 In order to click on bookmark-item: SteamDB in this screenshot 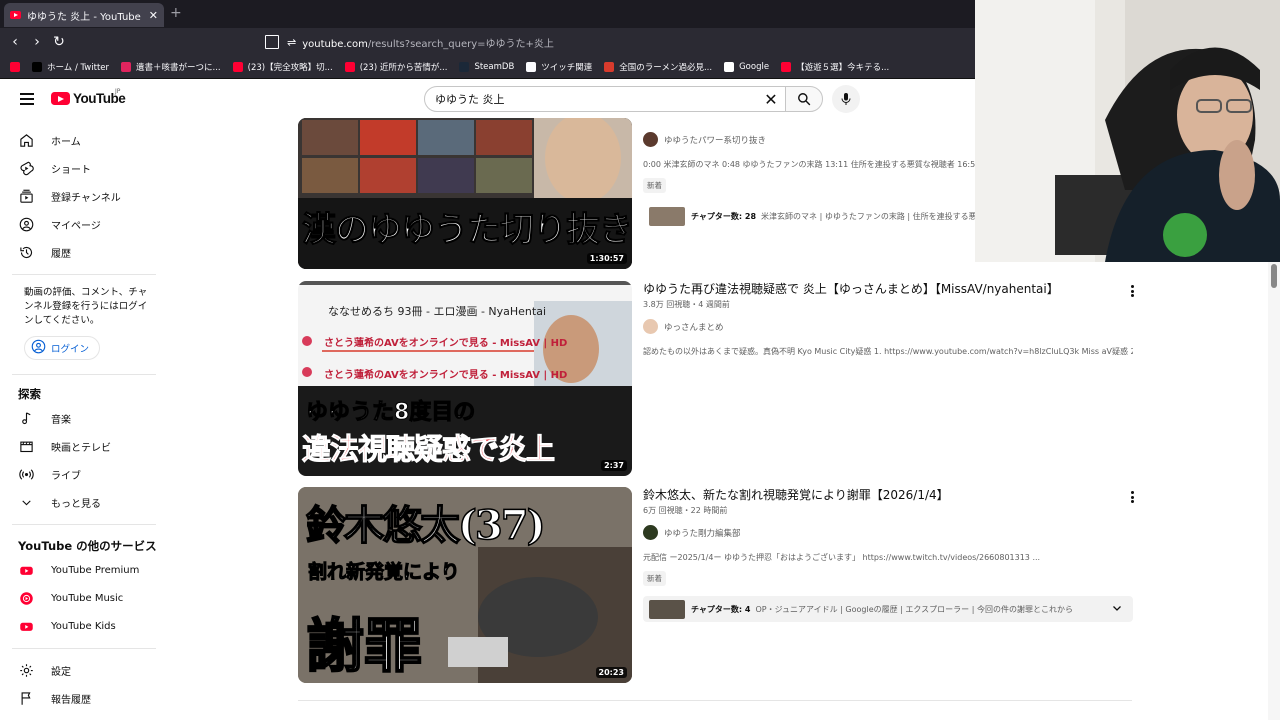, I will do `click(486, 67)`.